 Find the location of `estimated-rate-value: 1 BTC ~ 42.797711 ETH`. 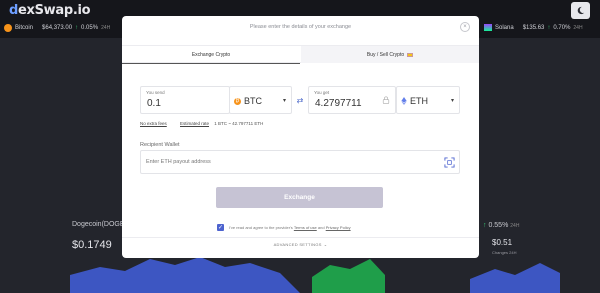

estimated-rate-value: 1 BTC ~ 42.797711 ETH is located at coordinates (239, 123).